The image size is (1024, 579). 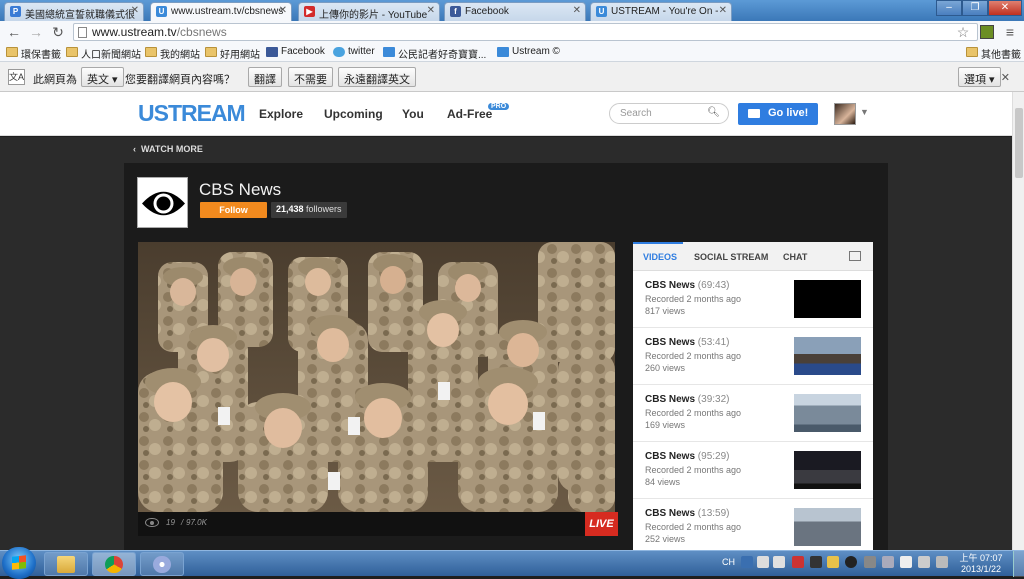 I want to click on start-button, so click(x=19, y=563).